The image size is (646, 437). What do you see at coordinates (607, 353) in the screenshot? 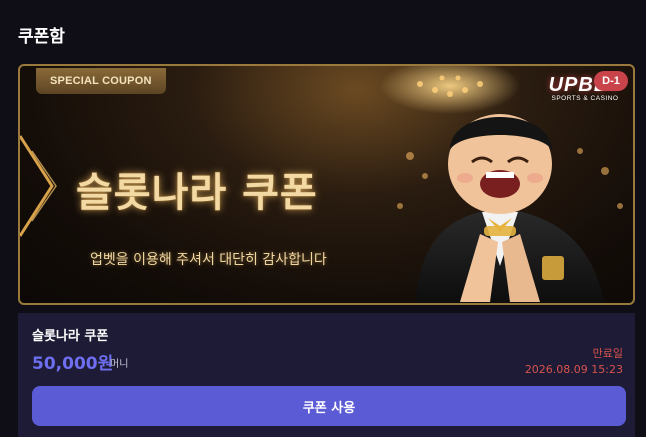
I see `expiry-label: 만료일` at bounding box center [607, 353].